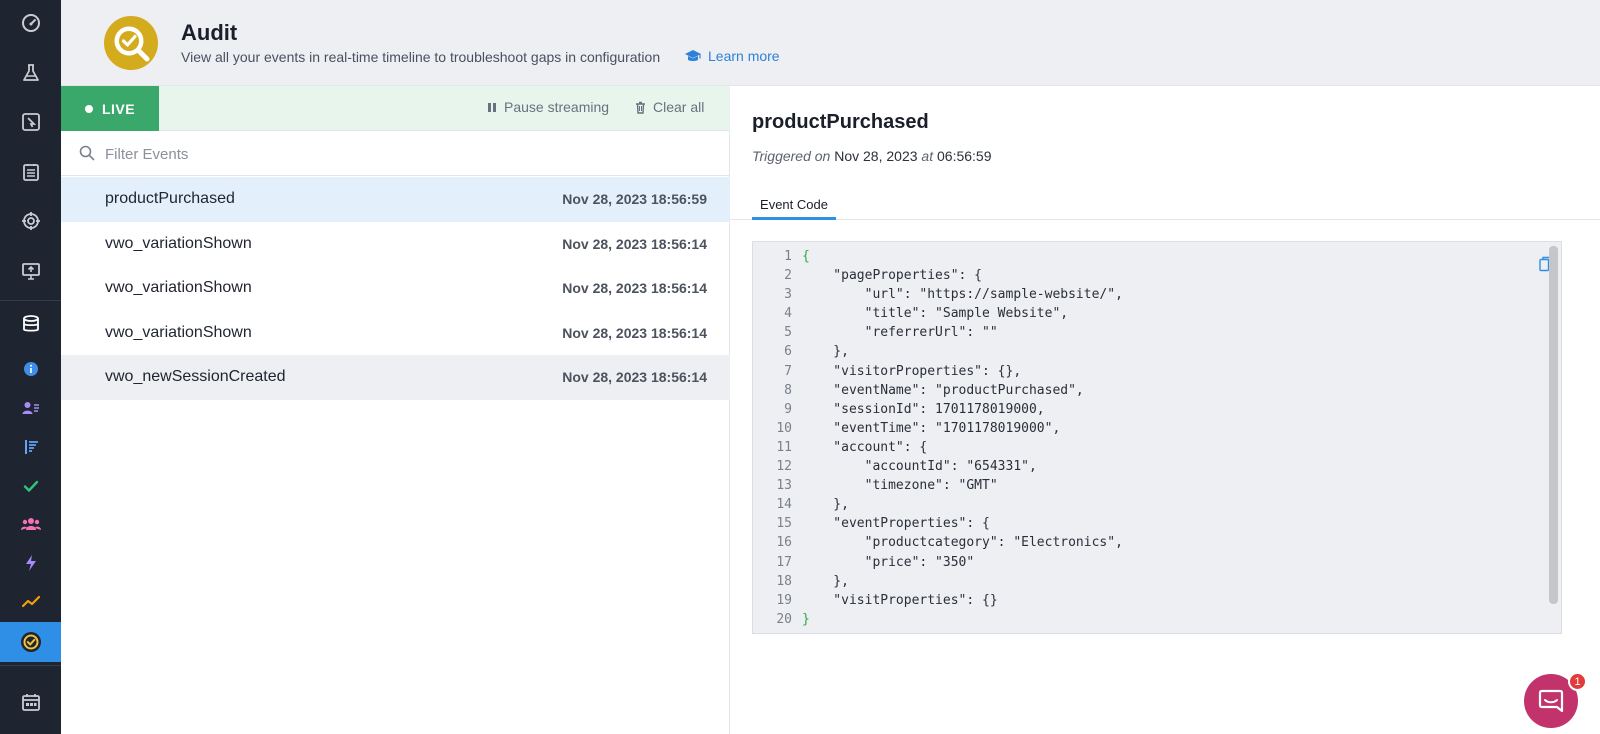 The image size is (1600, 734). What do you see at coordinates (1148, 409) in the screenshot?
I see `code-line: 9 "sessionId": 1701178019000,` at bounding box center [1148, 409].